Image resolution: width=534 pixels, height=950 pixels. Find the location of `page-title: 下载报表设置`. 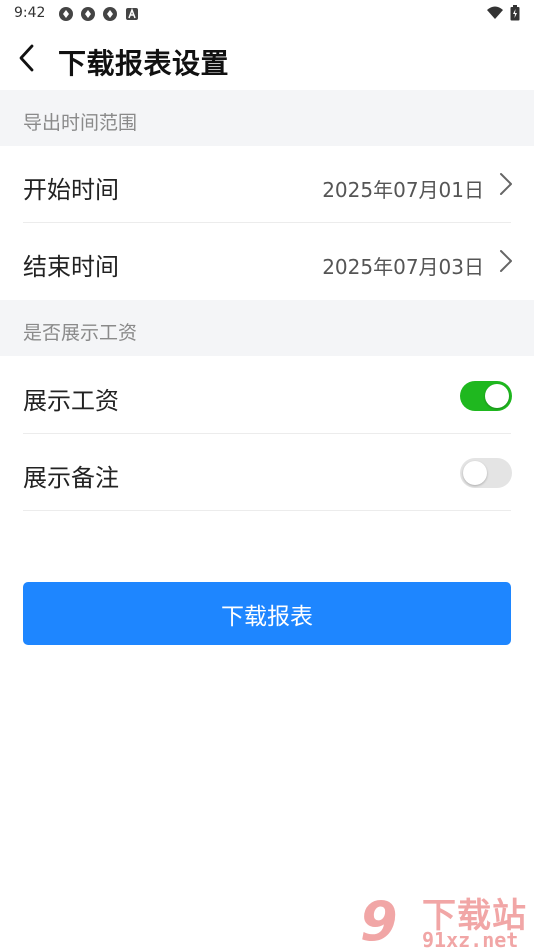

page-title: 下载报表设置 is located at coordinates (144, 63).